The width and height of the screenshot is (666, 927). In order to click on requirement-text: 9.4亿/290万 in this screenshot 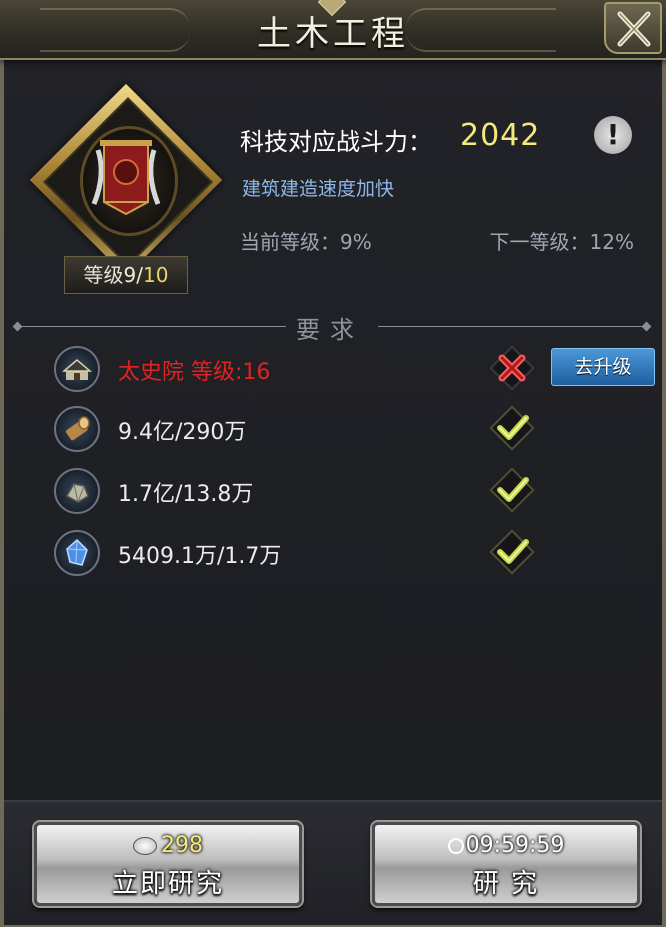, I will do `click(182, 432)`.